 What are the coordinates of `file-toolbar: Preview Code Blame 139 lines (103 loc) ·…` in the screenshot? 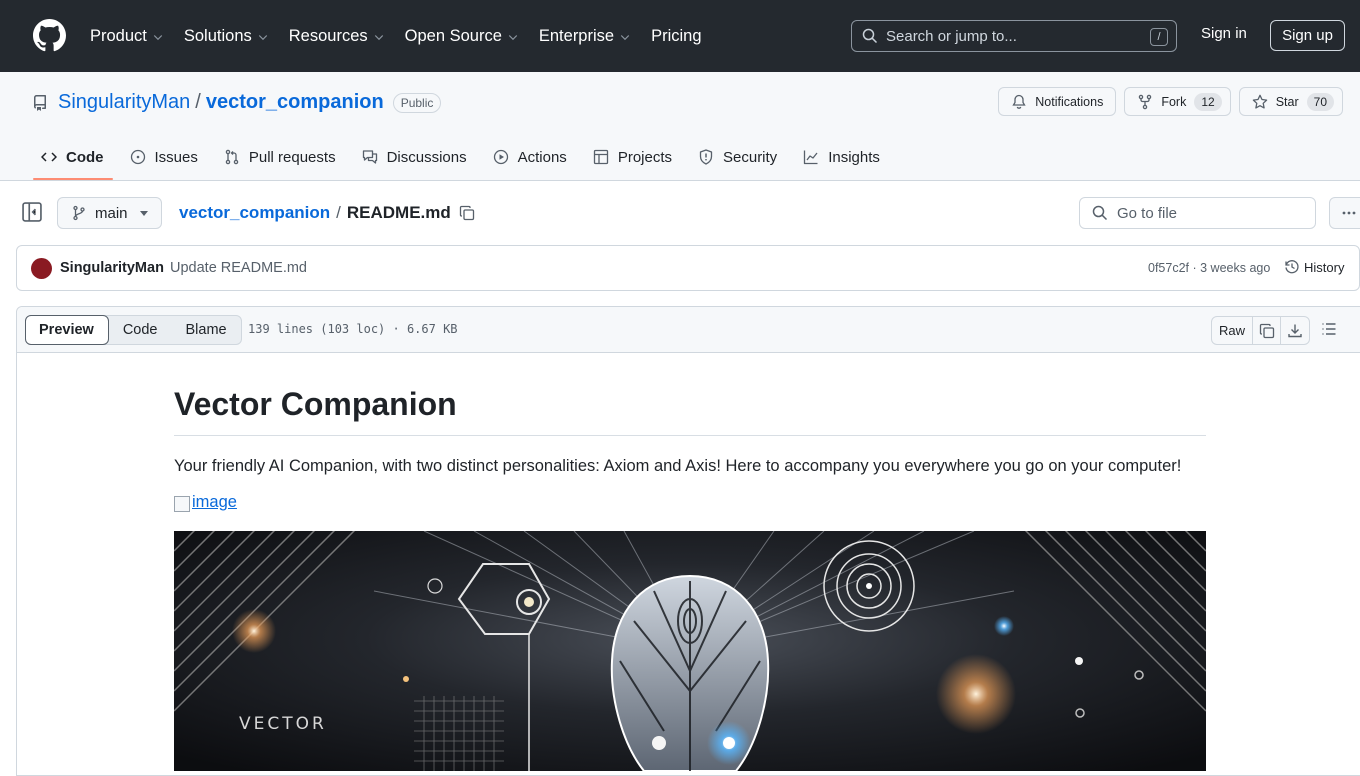 It's located at (688, 330).